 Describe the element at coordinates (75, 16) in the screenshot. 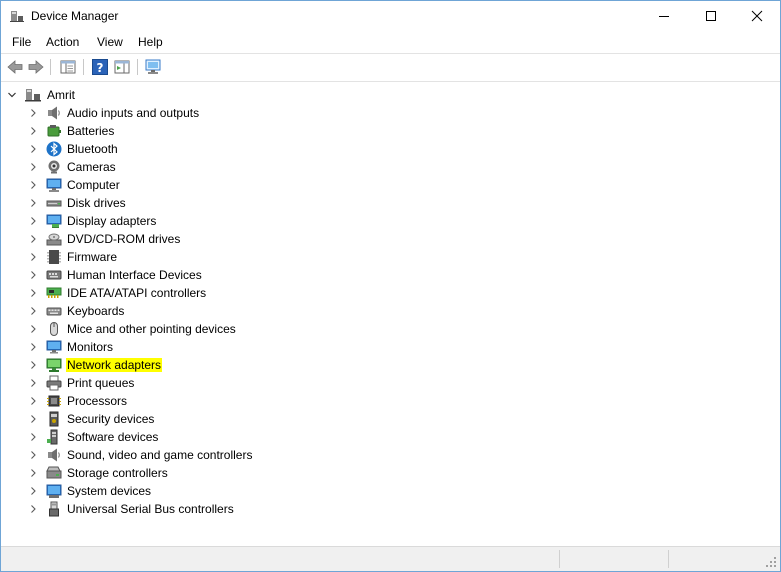

I see `window-title: Device Manager` at that location.